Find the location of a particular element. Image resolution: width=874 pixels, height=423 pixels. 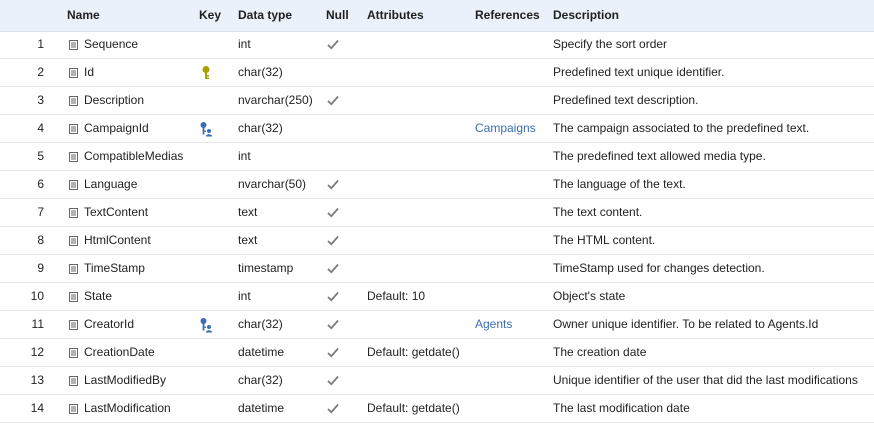

row-number: 6 is located at coordinates (40, 184).